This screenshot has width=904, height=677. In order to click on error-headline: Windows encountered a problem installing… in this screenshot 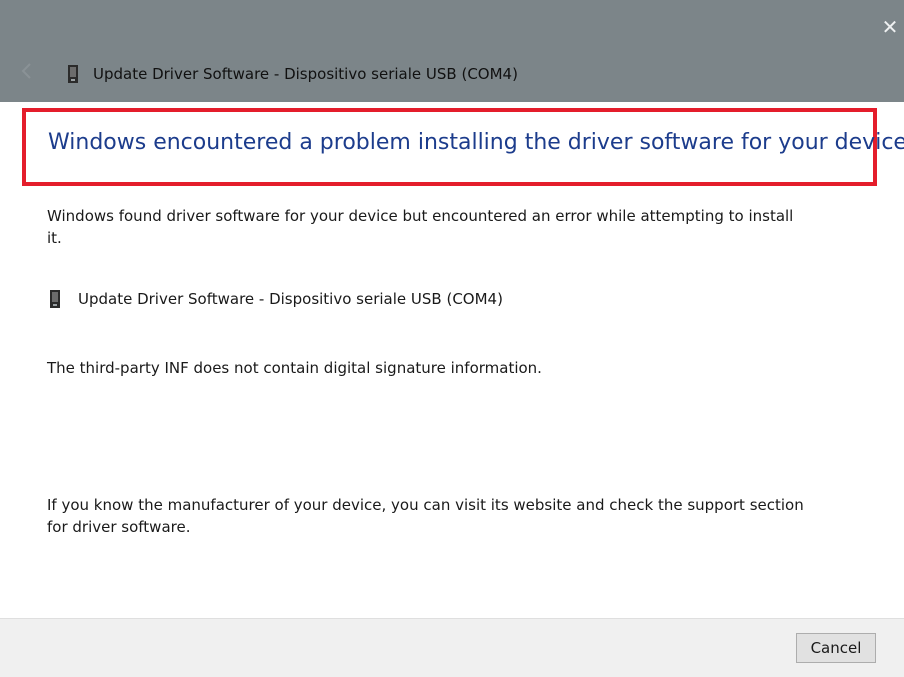, I will do `click(476, 142)`.